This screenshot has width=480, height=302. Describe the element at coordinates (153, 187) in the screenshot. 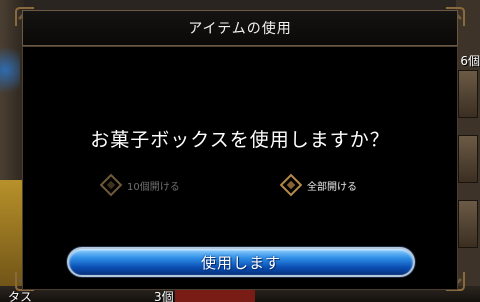

I see `open-ten-label: 10個開ける` at that location.